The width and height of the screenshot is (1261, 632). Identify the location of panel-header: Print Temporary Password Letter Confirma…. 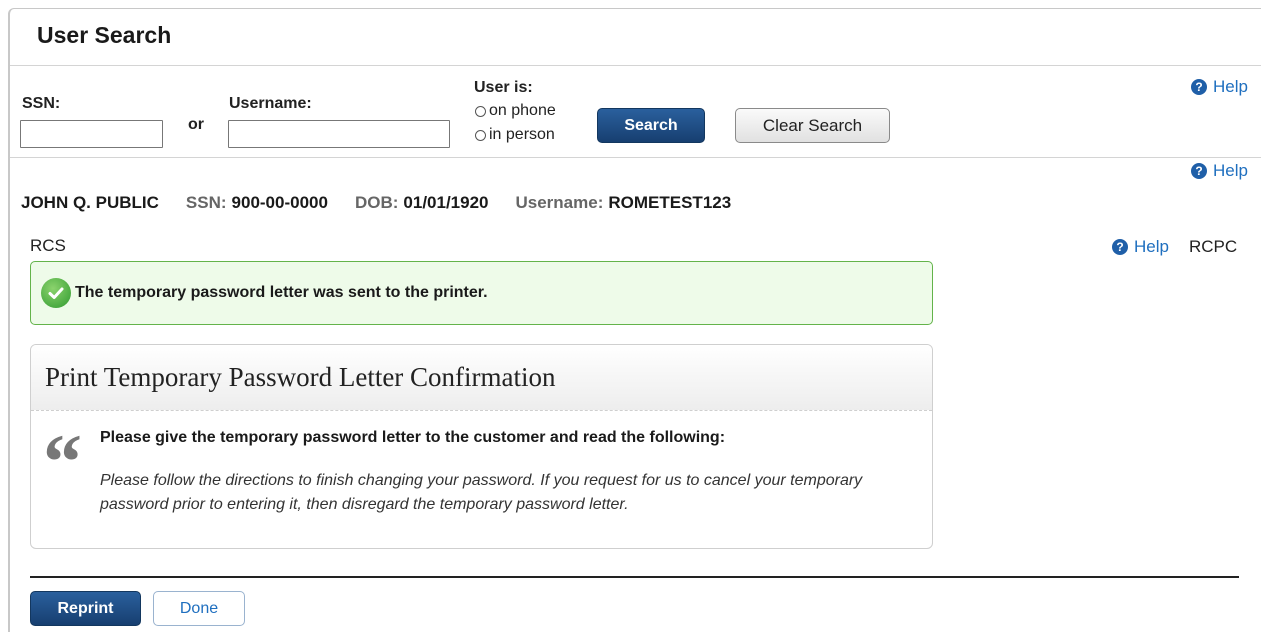
(481, 378).